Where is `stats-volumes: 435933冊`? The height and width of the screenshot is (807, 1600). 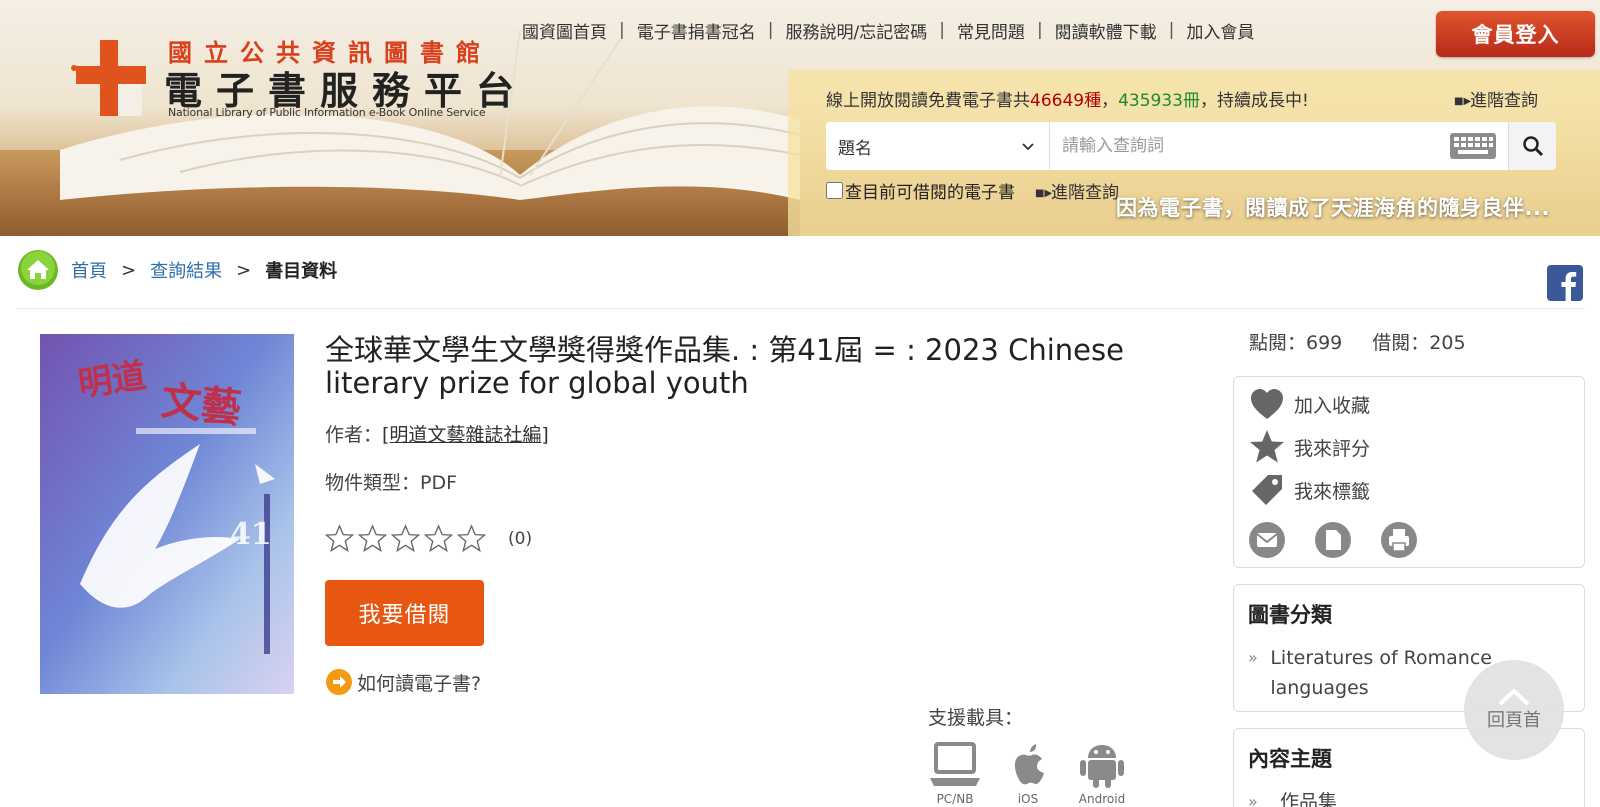 stats-volumes: 435933冊 is located at coordinates (1159, 101).